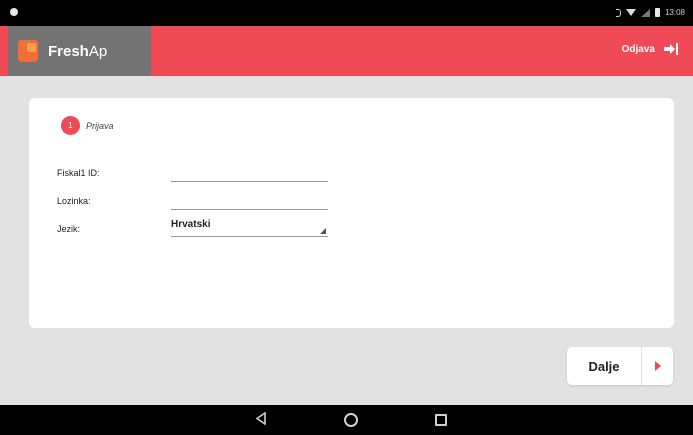 This screenshot has width=693, height=435. I want to click on step-indicator: 1 Prijava, so click(87, 125).